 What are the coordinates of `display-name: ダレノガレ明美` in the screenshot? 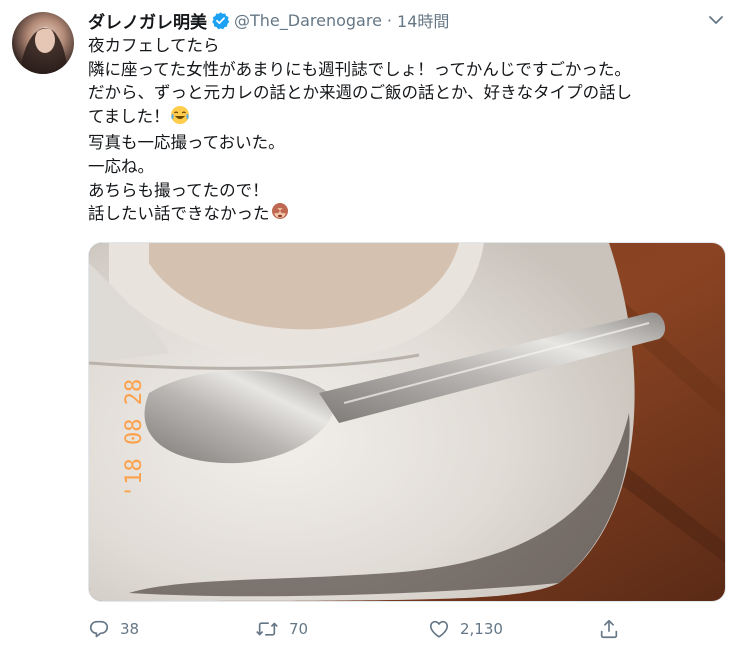 It's located at (147, 20).